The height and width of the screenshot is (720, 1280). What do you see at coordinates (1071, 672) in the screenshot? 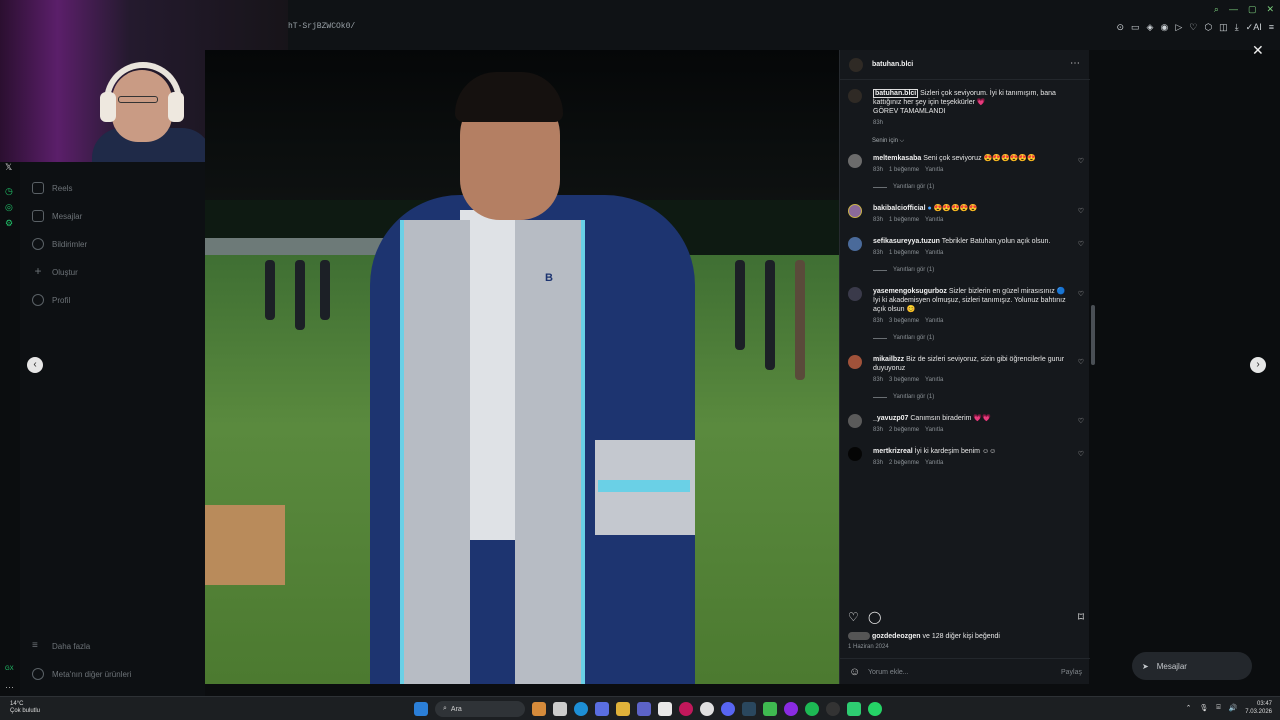
I see `post-comment-button: Paylaş` at bounding box center [1071, 672].